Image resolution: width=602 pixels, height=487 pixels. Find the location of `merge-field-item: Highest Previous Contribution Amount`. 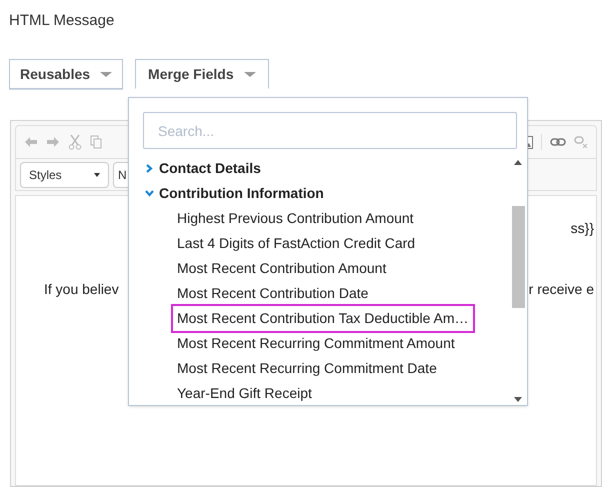

merge-field-item: Highest Previous Contribution Amount is located at coordinates (295, 218).